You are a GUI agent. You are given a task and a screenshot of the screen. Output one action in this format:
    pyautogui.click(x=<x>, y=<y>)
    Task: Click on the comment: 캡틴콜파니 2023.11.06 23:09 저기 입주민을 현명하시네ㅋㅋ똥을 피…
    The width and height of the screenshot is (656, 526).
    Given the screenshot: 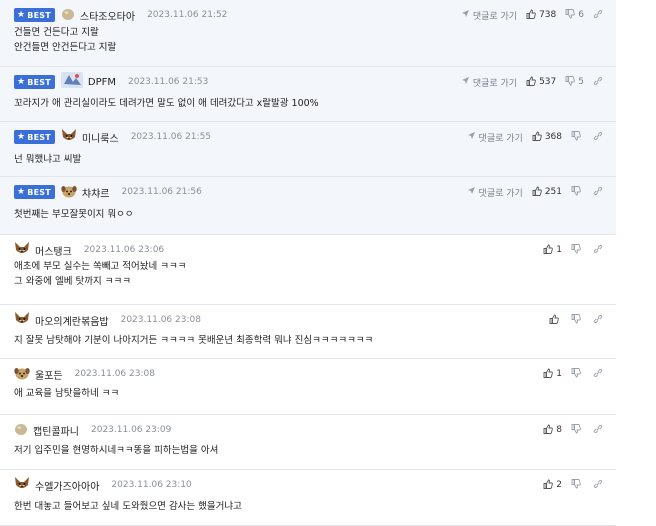 What is the action you would take?
    pyautogui.click(x=308, y=442)
    